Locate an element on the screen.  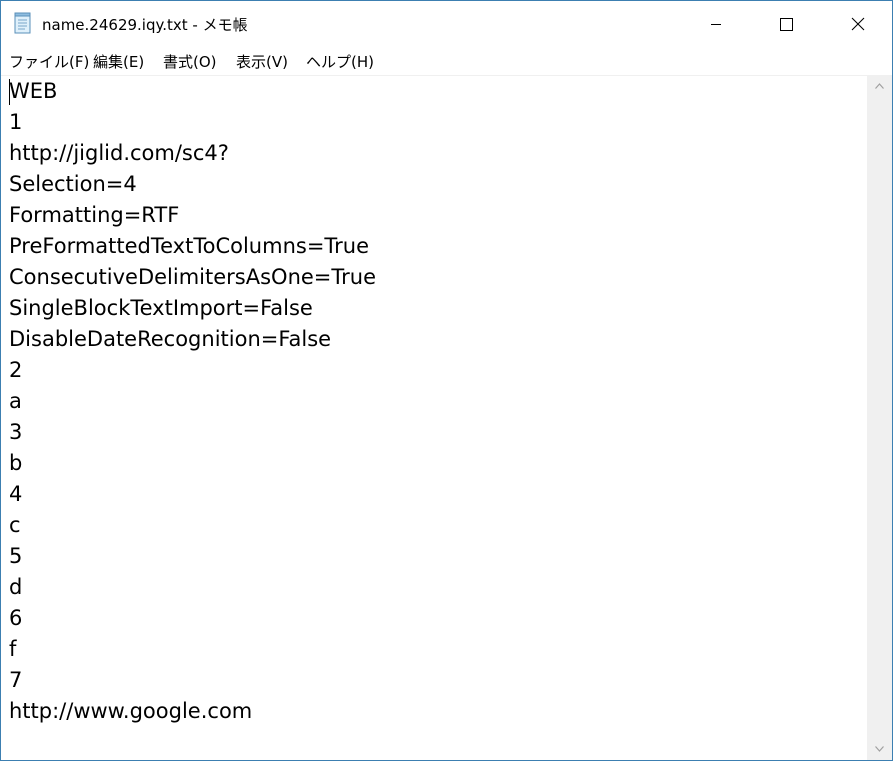
scroll-down-button is located at coordinates (879, 749).